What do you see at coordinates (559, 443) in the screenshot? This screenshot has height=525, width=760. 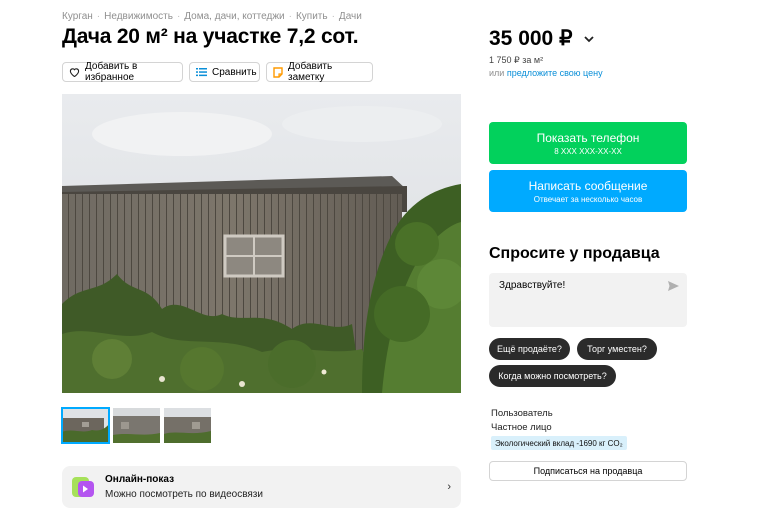 I see `eco-badge: Экологический вклад -1690 кг CO₂` at bounding box center [559, 443].